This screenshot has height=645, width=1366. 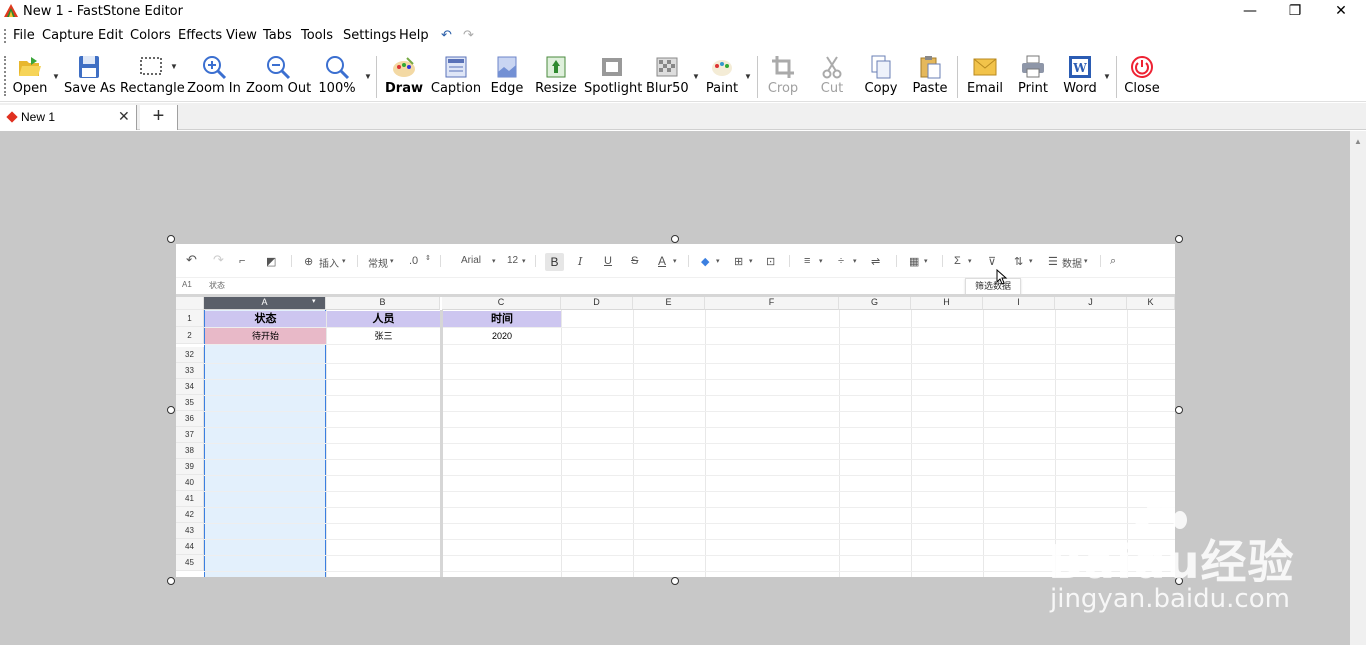 What do you see at coordinates (404, 75) in the screenshot?
I see `draw-button: Draw` at bounding box center [404, 75].